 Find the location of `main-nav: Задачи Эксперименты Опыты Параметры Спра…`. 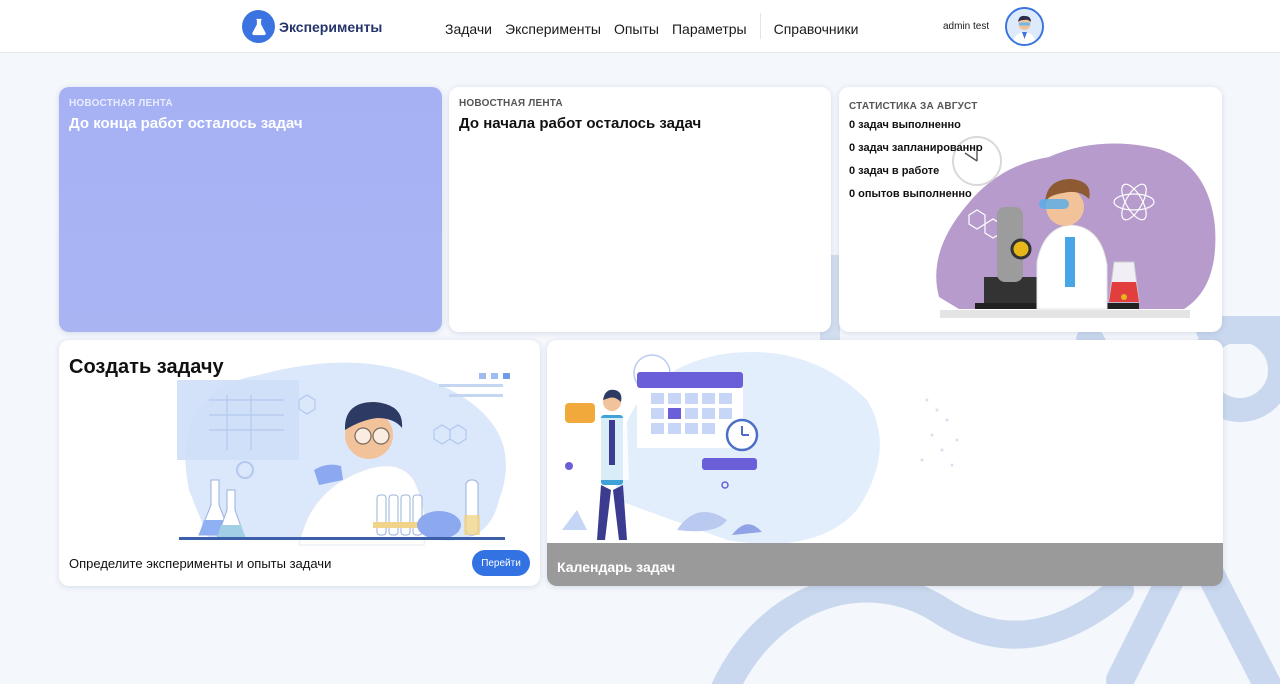

main-nav: Задачи Эксперименты Опыты Параметры Спра… is located at coordinates (658, 26).